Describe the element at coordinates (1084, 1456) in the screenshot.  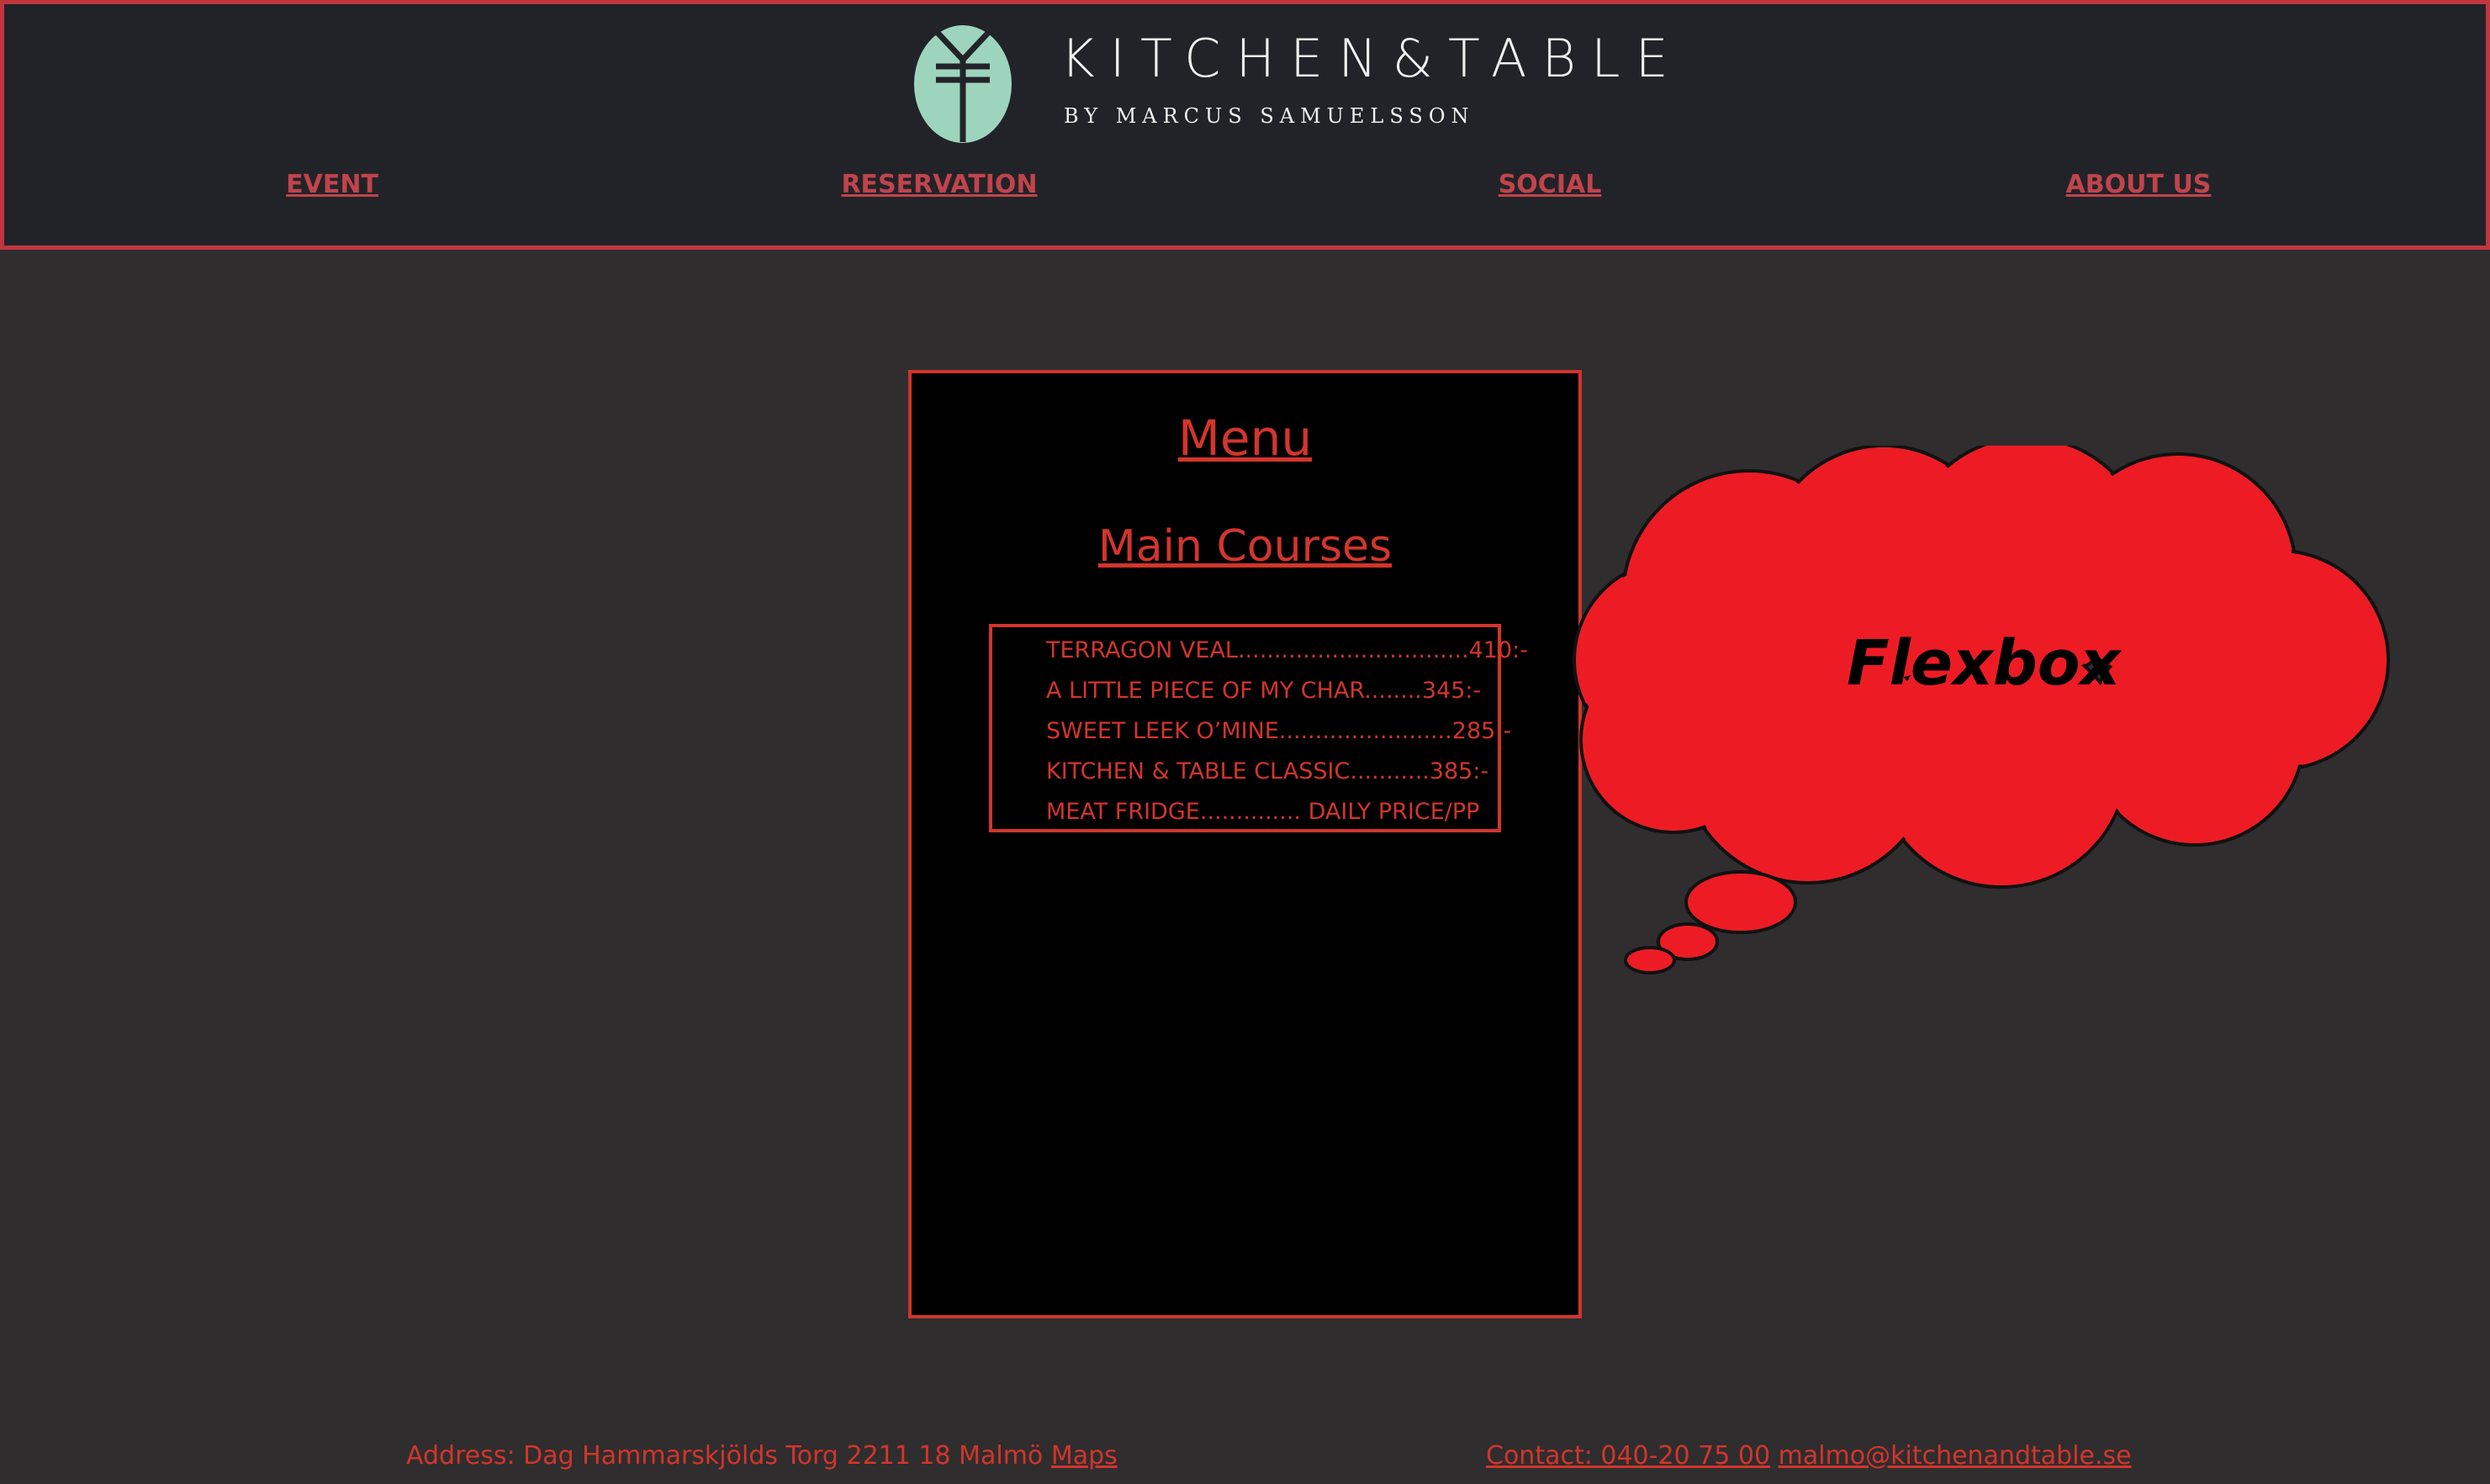
I see `maps-link: Maps` at that location.